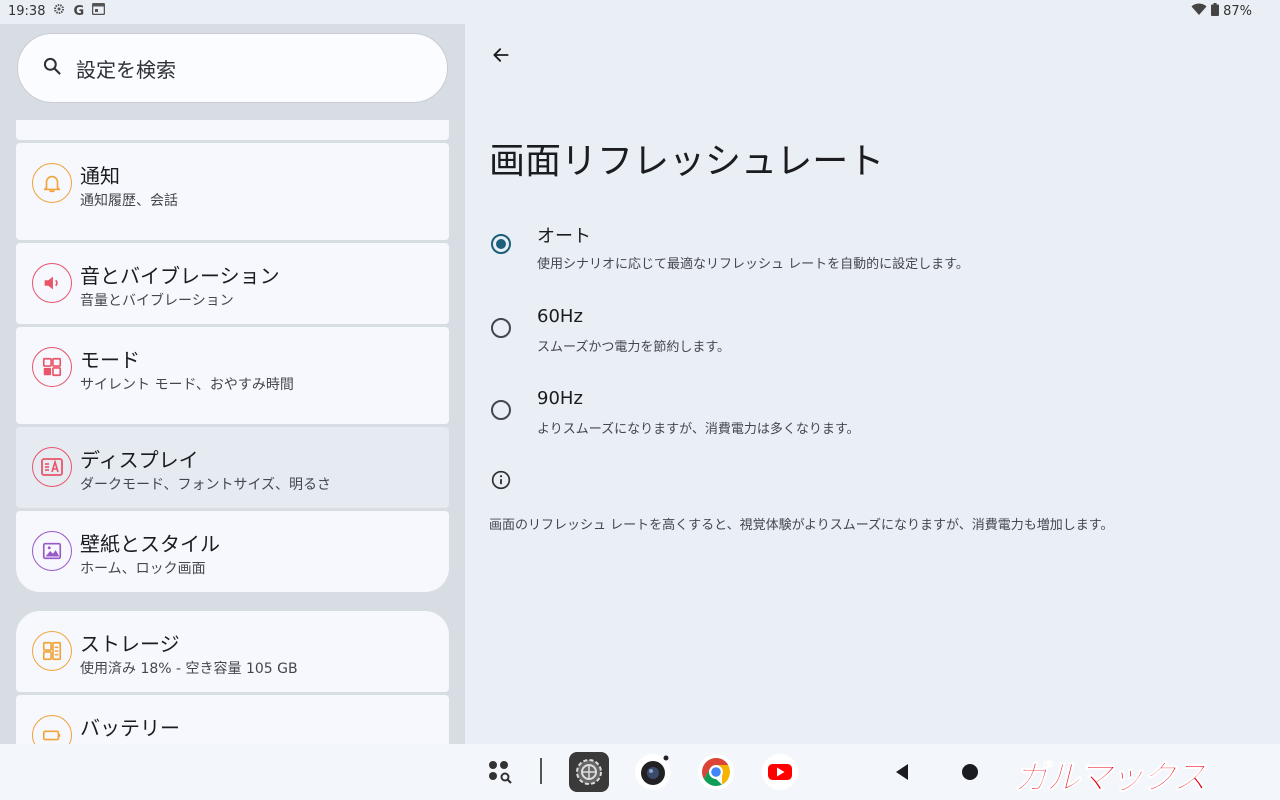 This screenshot has width=1280, height=800. Describe the element at coordinates (206, 485) in the screenshot. I see `list-item-subtitle: ダークモード、フォントサイズ、明るさ` at that location.